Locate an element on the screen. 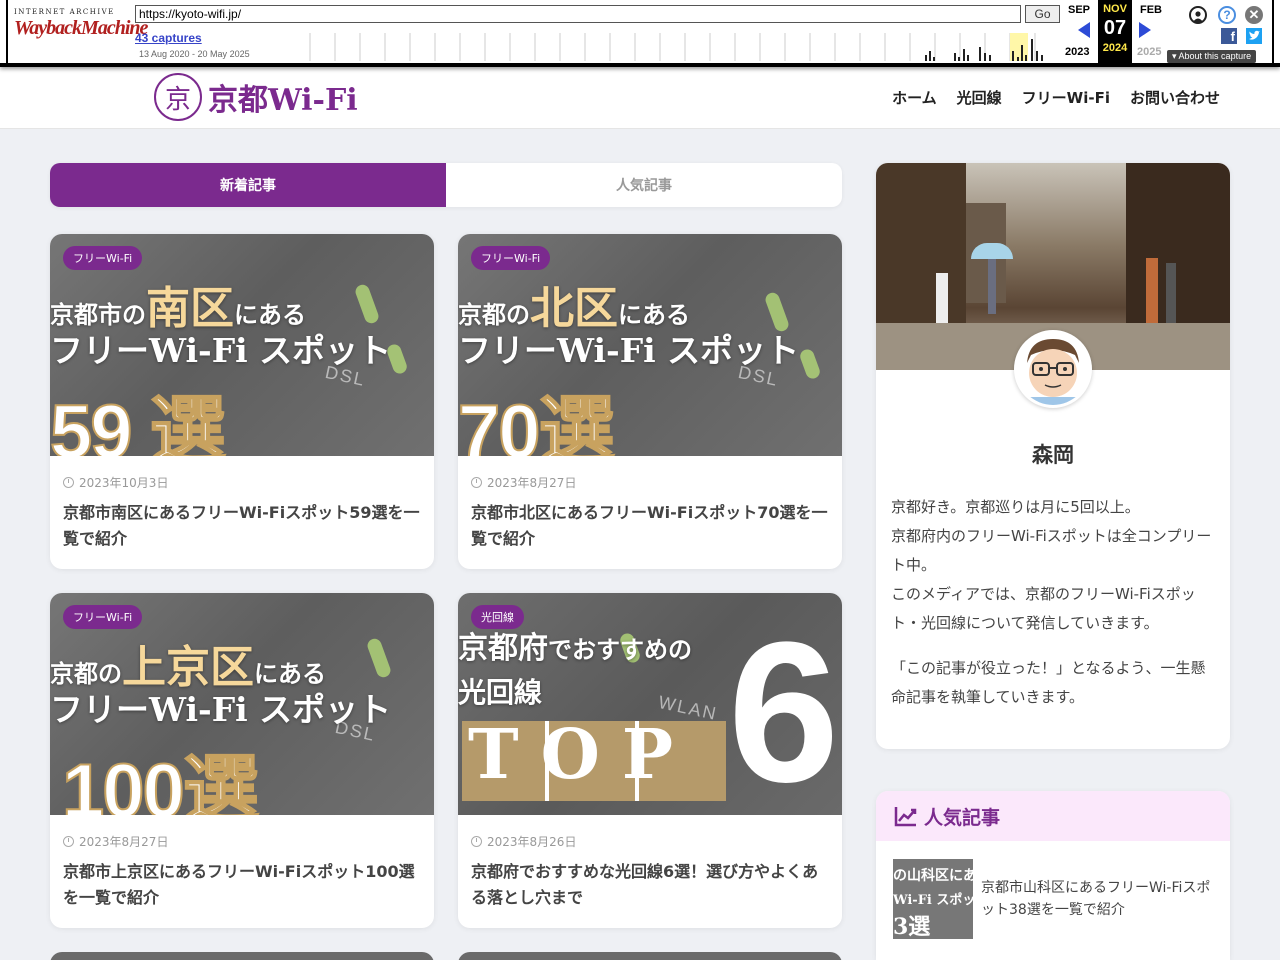 This screenshot has height=960, width=1280. article-title: 京都市北区にあるフリーWi-Fiスポット70選を一覧で紹介 is located at coordinates (651, 526).